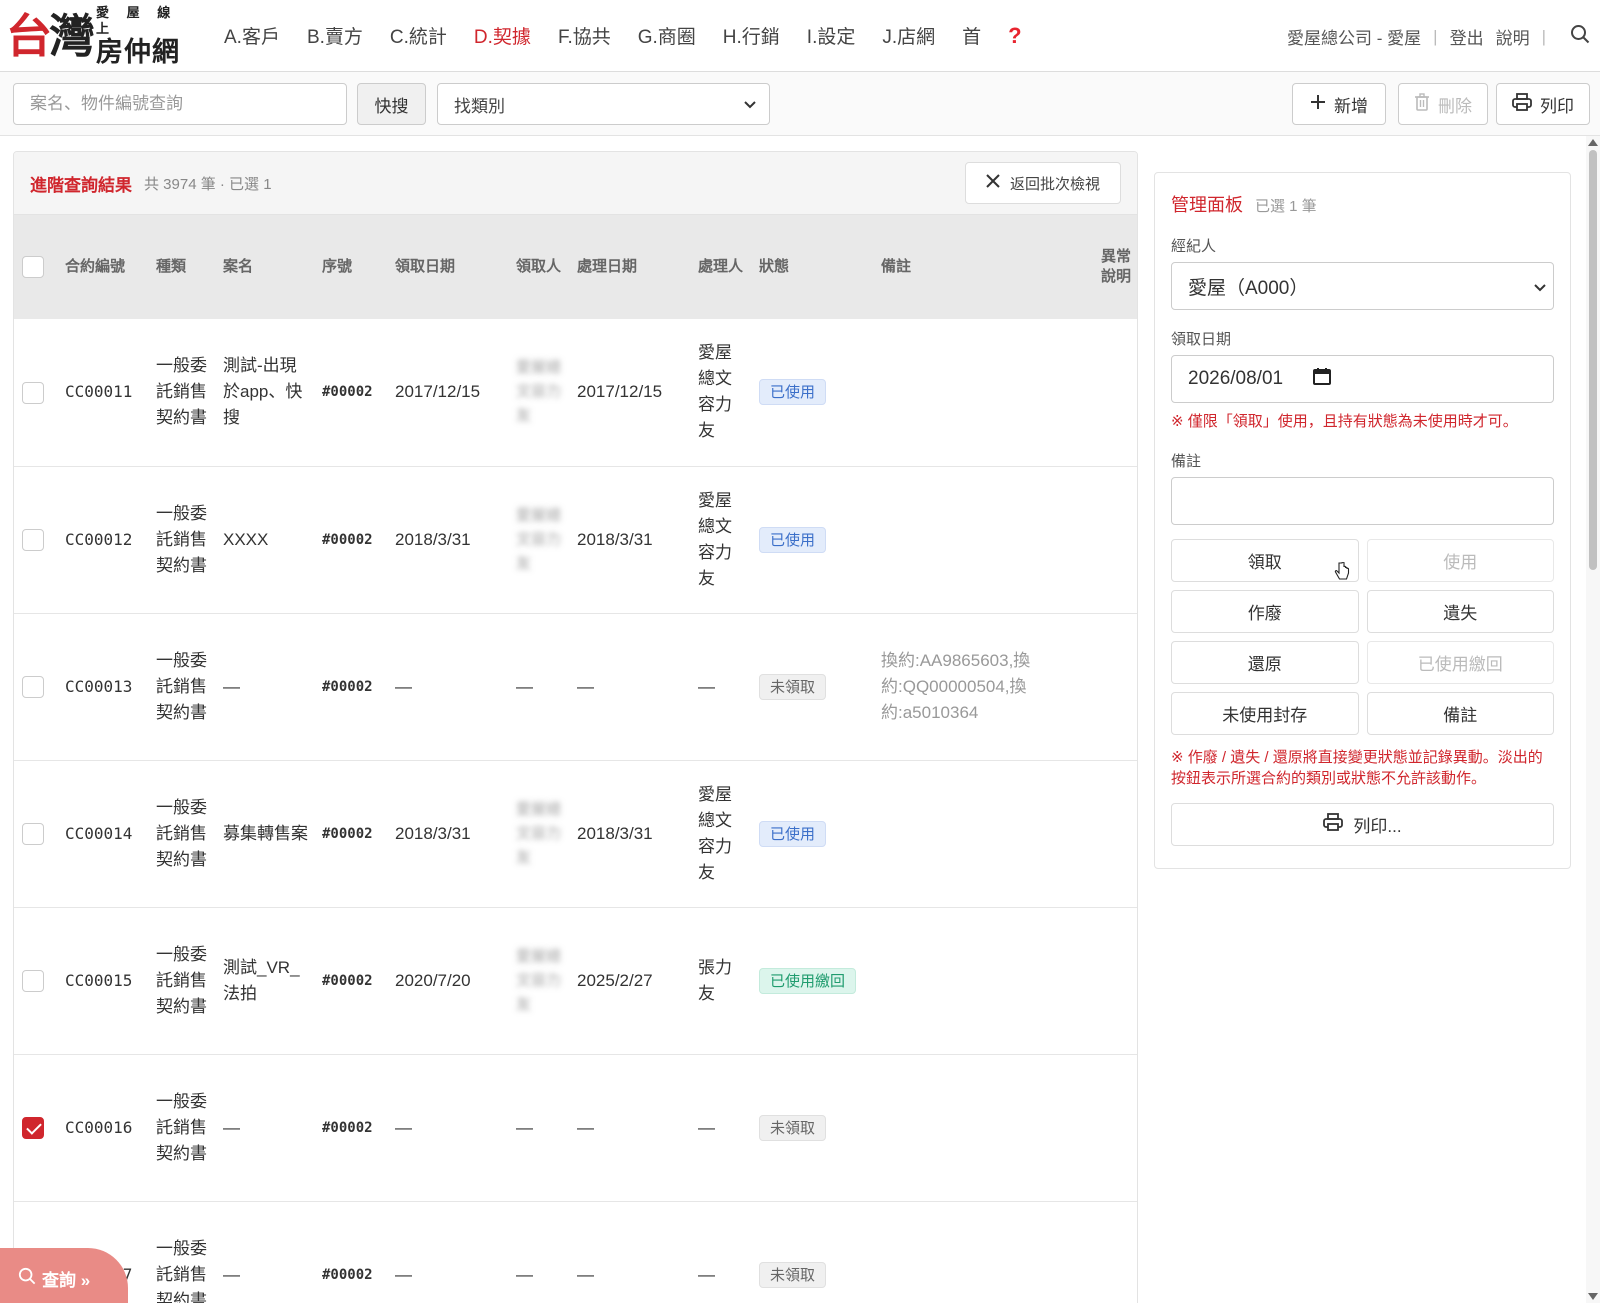 The image size is (1600, 1303). I want to click on nav-item: B.賣方, so click(335, 35).